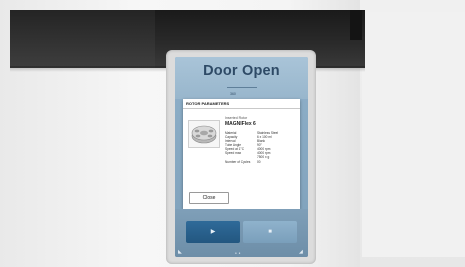  Describe the element at coordinates (241, 233) in the screenshot. I see `control-panel: ▶ ■ ◣ ● ● ◢` at that location.